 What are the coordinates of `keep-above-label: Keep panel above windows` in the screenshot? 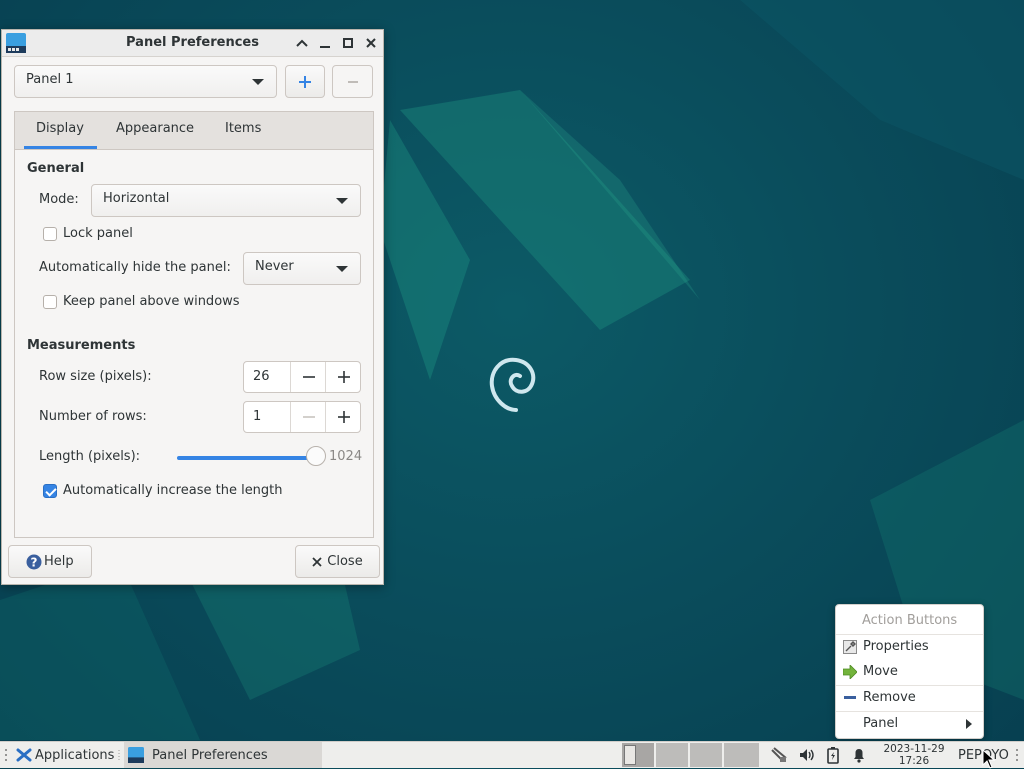 It's located at (151, 301).